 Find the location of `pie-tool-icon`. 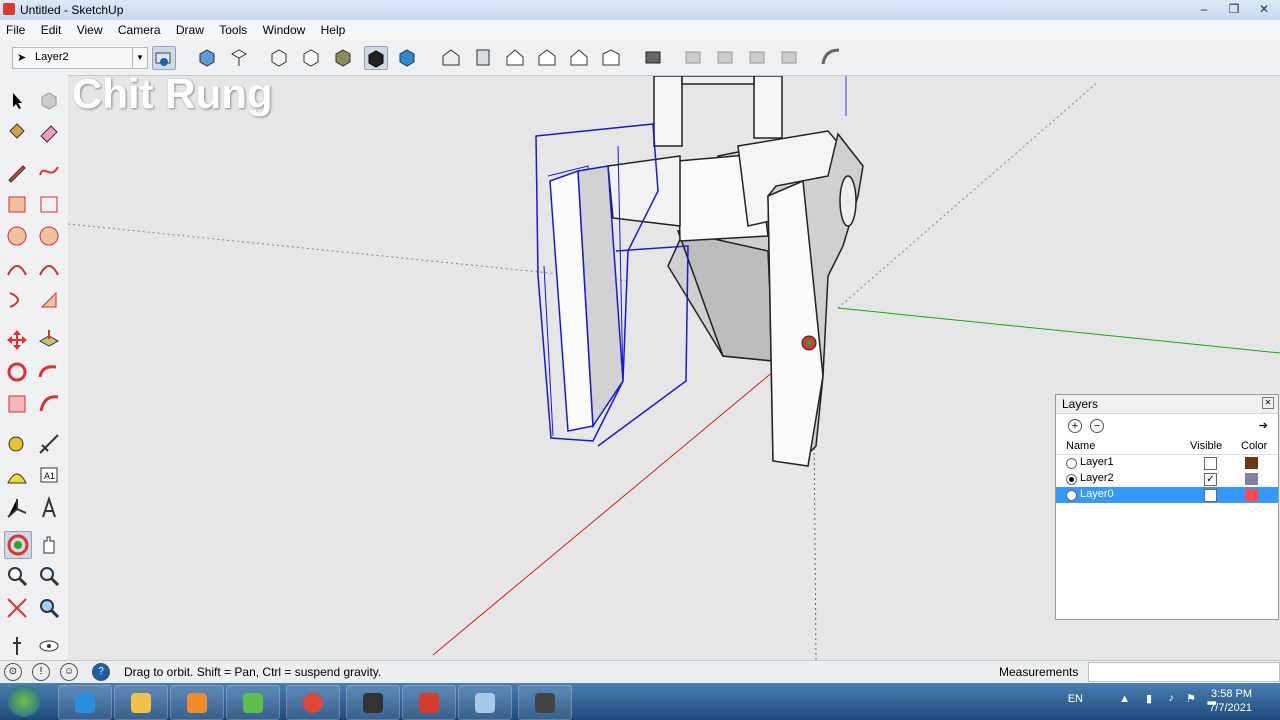

pie-tool-icon is located at coordinates (49, 300).